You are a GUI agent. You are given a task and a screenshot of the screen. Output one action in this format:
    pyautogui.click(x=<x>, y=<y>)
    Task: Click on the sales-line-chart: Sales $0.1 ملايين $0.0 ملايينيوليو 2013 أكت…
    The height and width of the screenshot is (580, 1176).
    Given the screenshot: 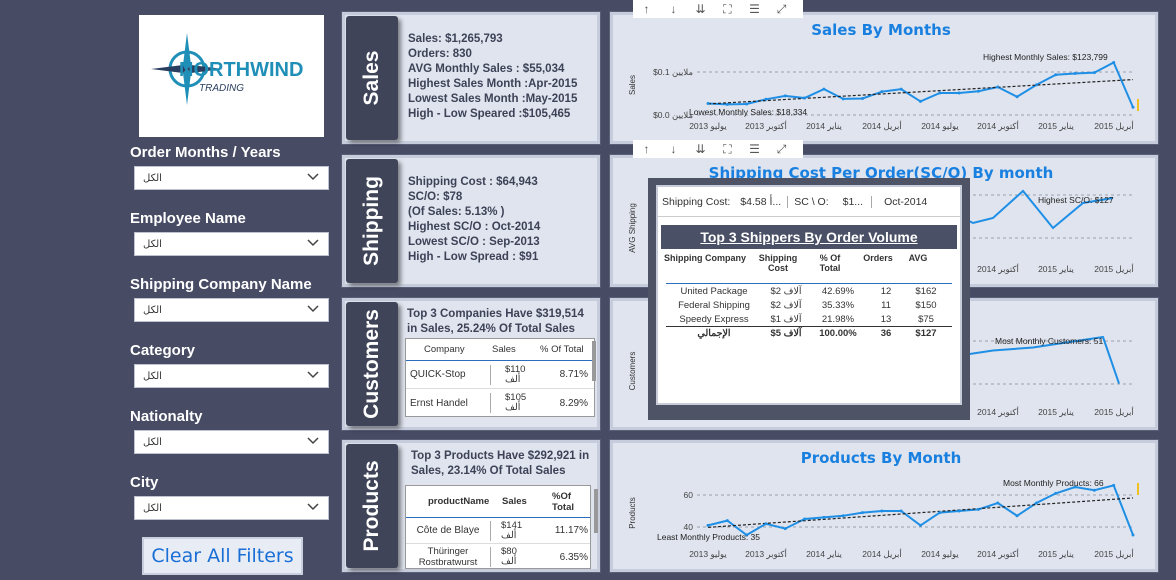 What is the action you would take?
    pyautogui.click(x=884, y=78)
    